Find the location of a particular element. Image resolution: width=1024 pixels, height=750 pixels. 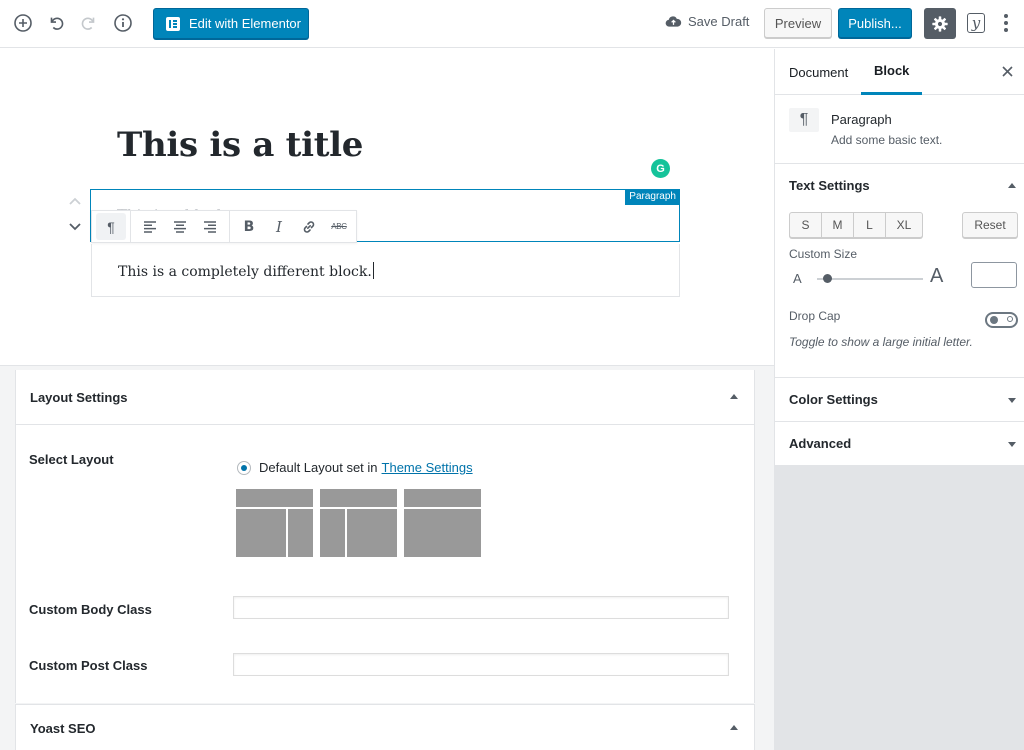

block-toolbar: ¶ B I ABC is located at coordinates (224, 226).